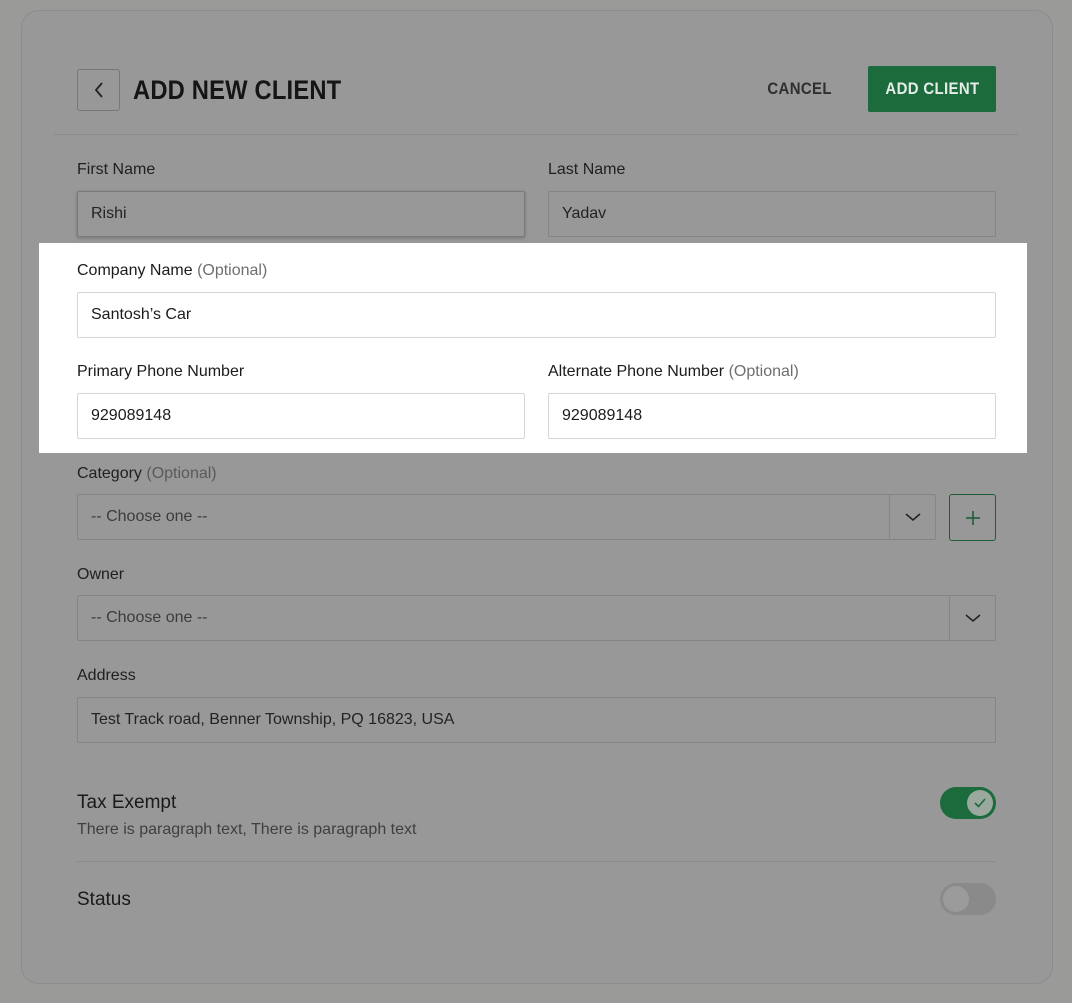 The width and height of the screenshot is (1072, 1003). What do you see at coordinates (584, 213) in the screenshot?
I see `last-name-value: Yadav` at bounding box center [584, 213].